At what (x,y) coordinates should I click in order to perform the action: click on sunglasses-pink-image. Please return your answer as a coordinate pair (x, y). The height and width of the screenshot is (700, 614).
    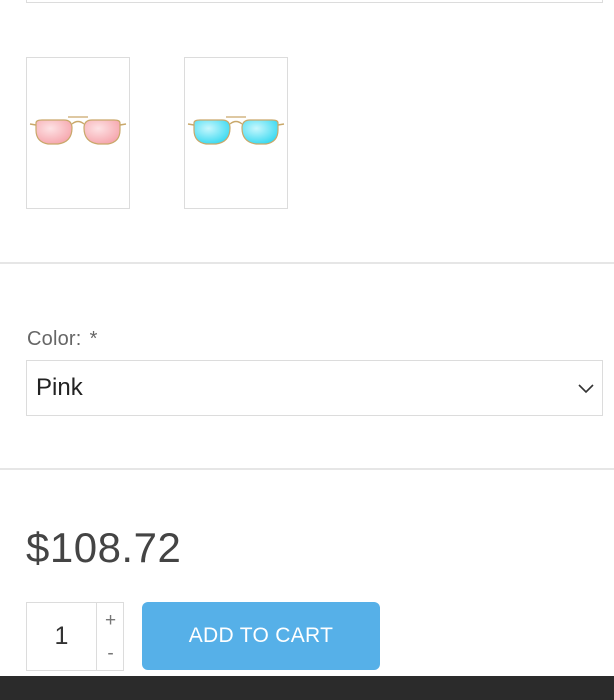
    Looking at the image, I should click on (78, 130).